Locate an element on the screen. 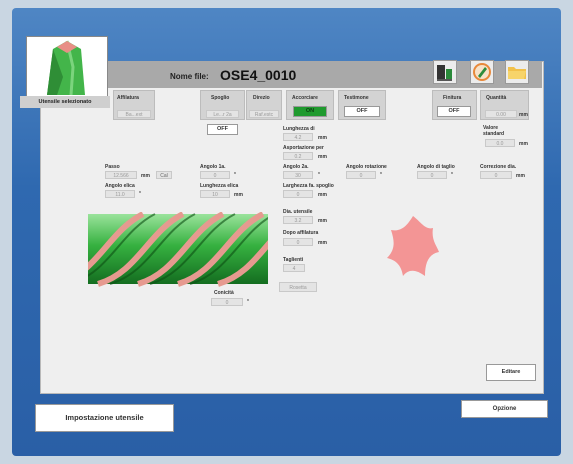  angolo-taglio-label: Angolo di taglio is located at coordinates (436, 167).